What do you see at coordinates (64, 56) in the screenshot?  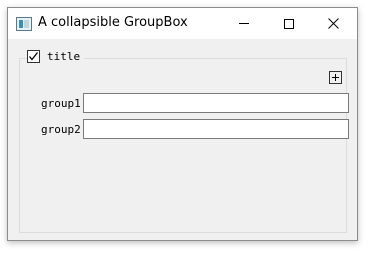 I see `groupbox-title: title` at bounding box center [64, 56].